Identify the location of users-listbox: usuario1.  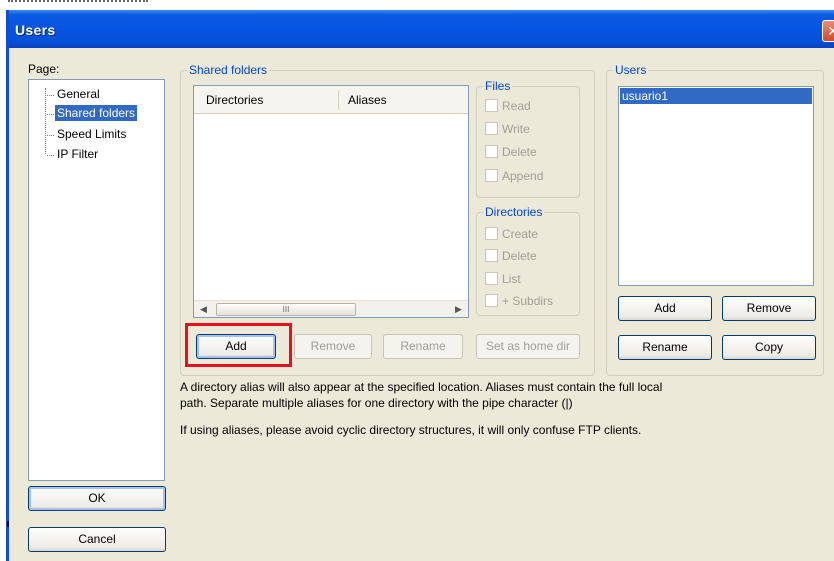
(716, 186).